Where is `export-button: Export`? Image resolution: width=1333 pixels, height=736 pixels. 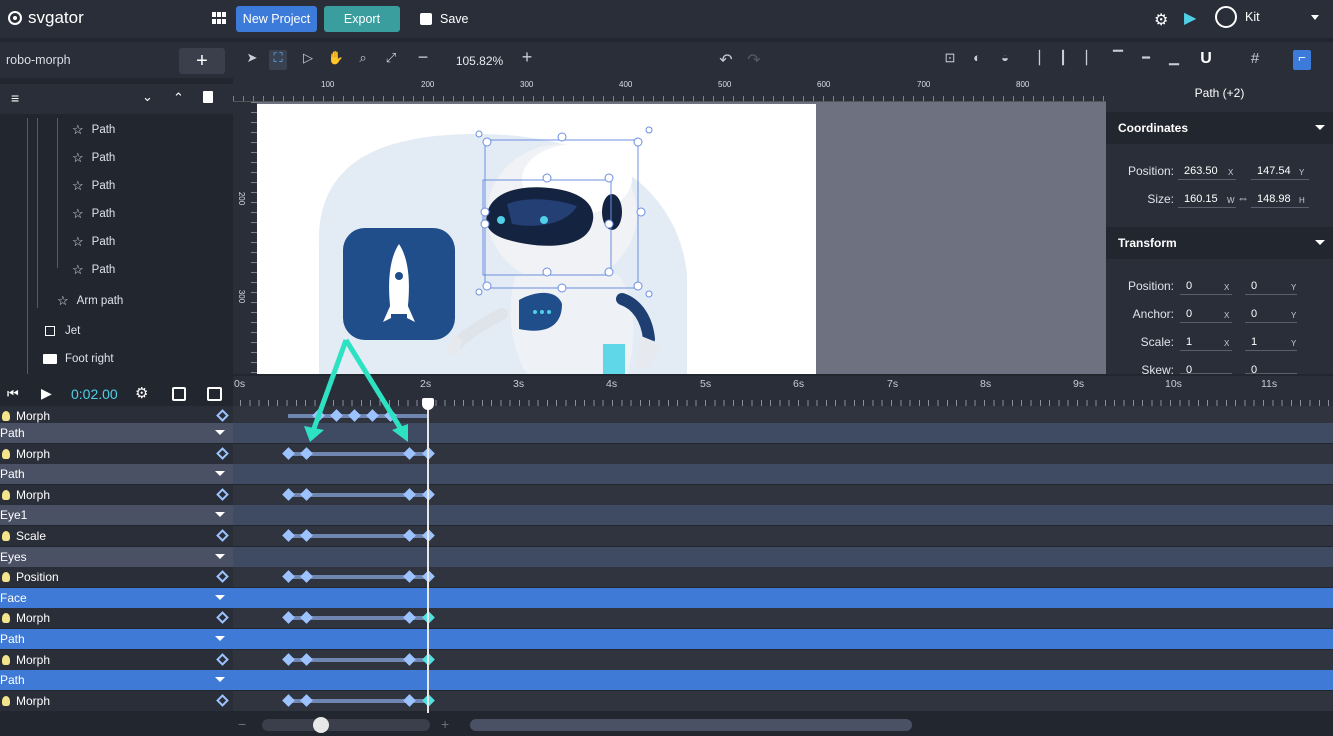
export-button: Export is located at coordinates (362, 19).